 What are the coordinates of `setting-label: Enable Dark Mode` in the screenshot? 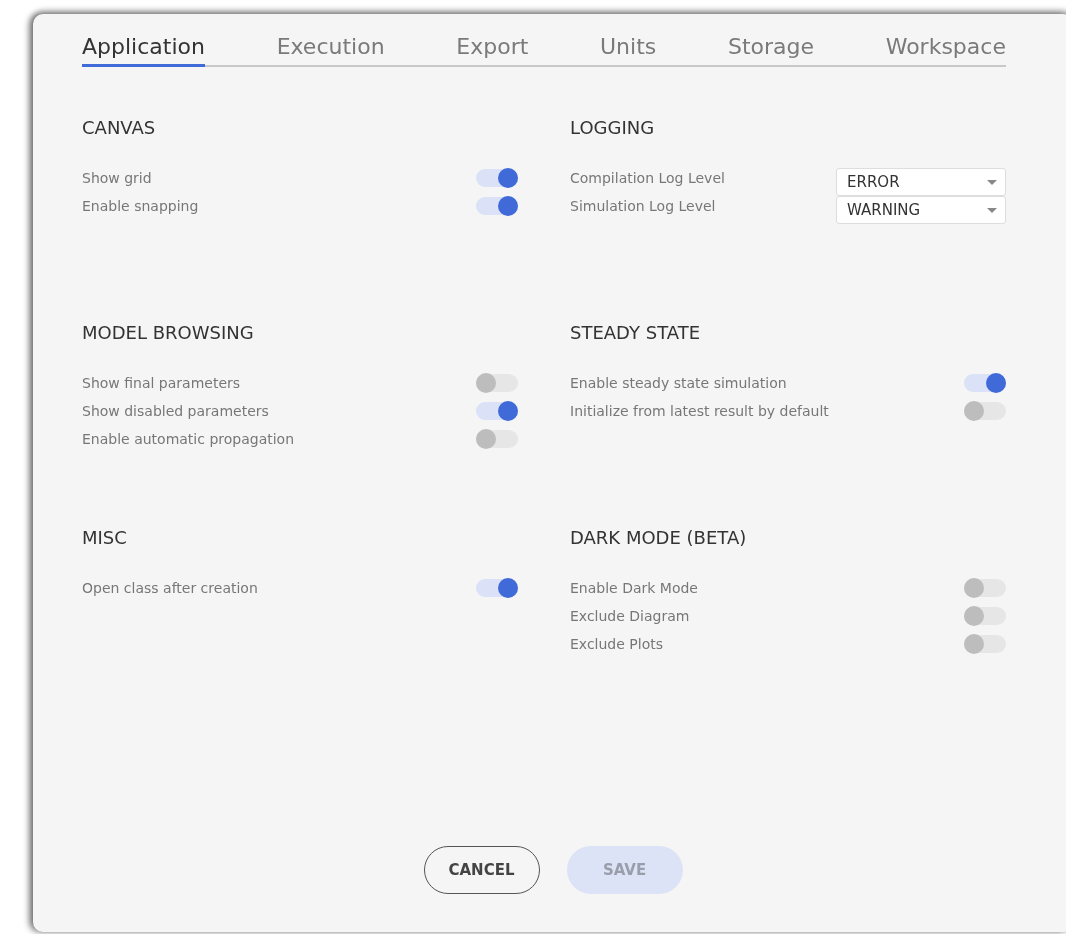 It's located at (634, 588).